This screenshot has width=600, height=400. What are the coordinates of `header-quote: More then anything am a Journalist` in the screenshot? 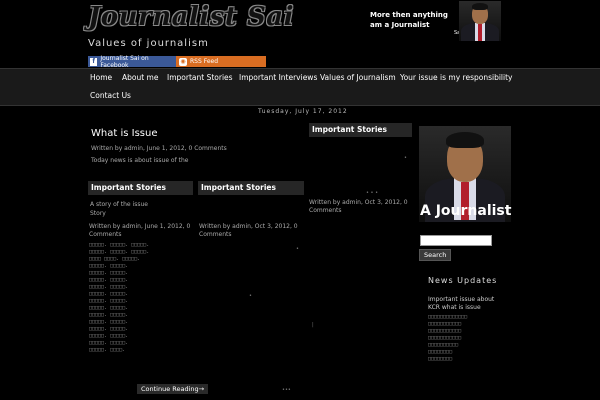 It's located at (409, 20).